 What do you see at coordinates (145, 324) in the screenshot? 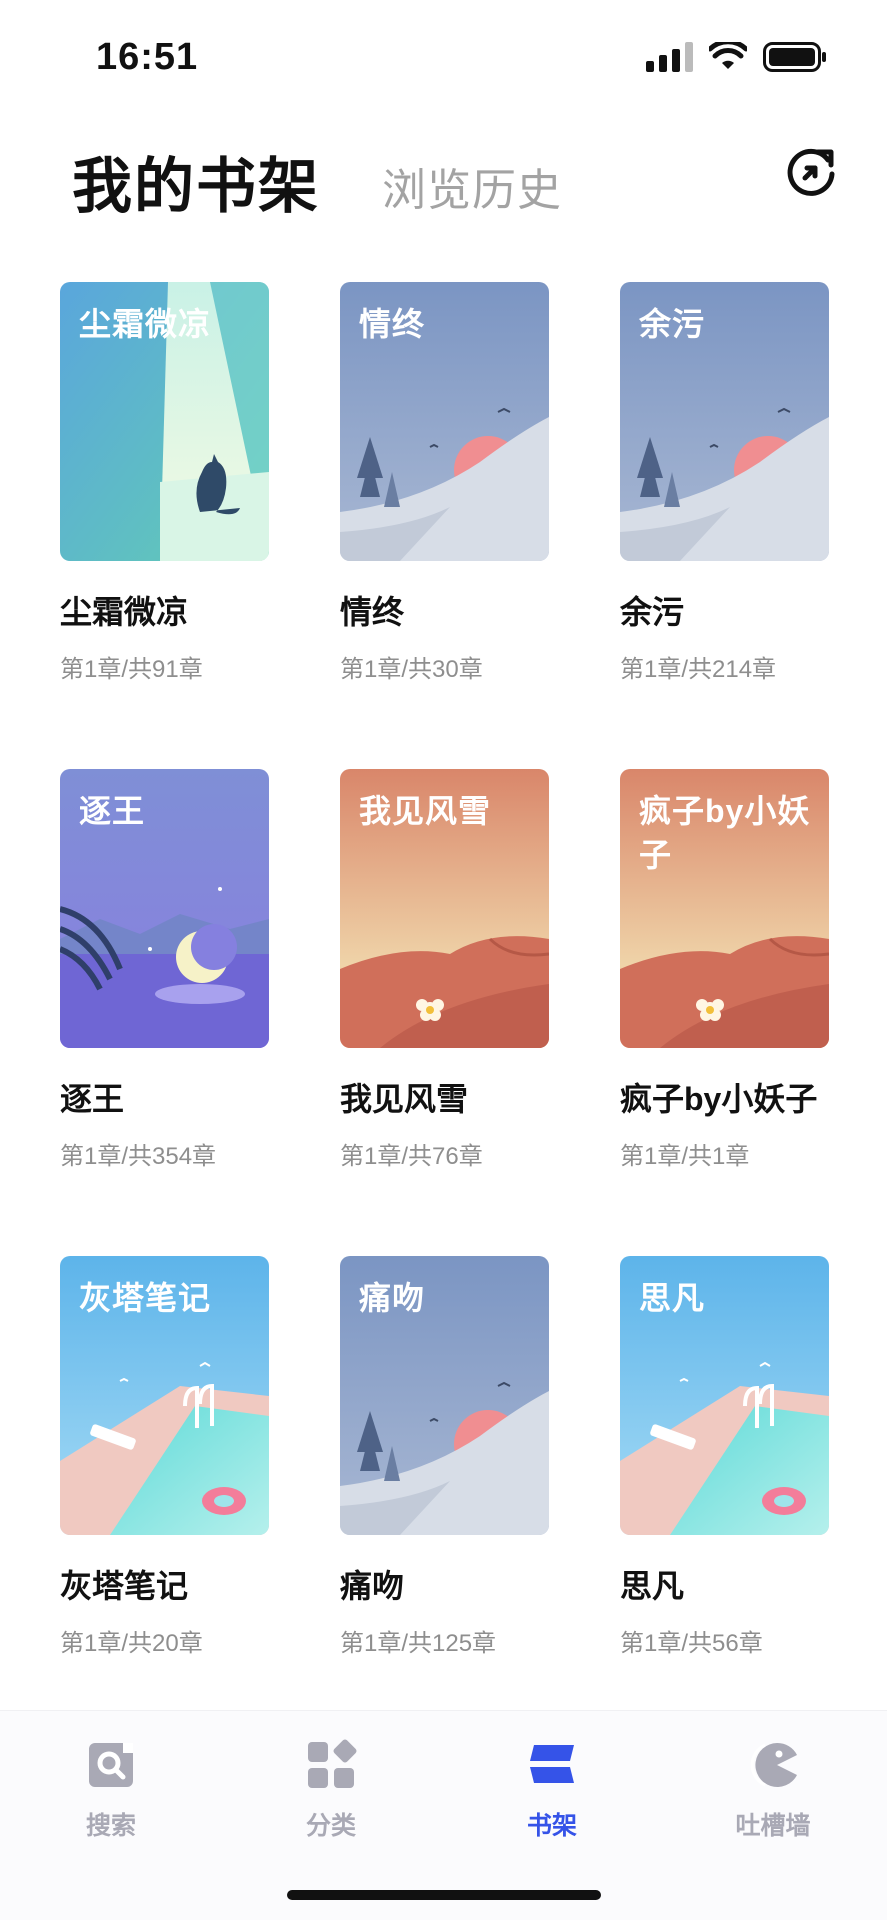
I see `cover-title: 尘霜微凉` at bounding box center [145, 324].